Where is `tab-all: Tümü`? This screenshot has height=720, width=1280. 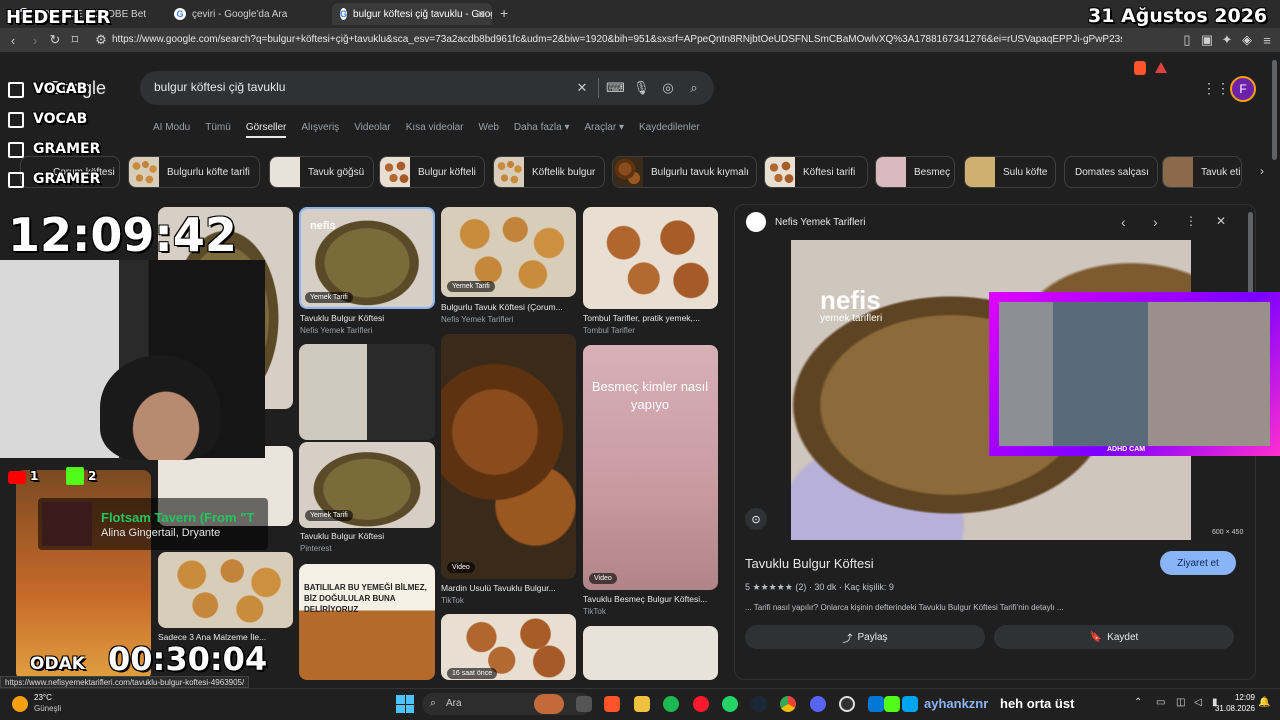 tab-all: Tümü is located at coordinates (218, 130).